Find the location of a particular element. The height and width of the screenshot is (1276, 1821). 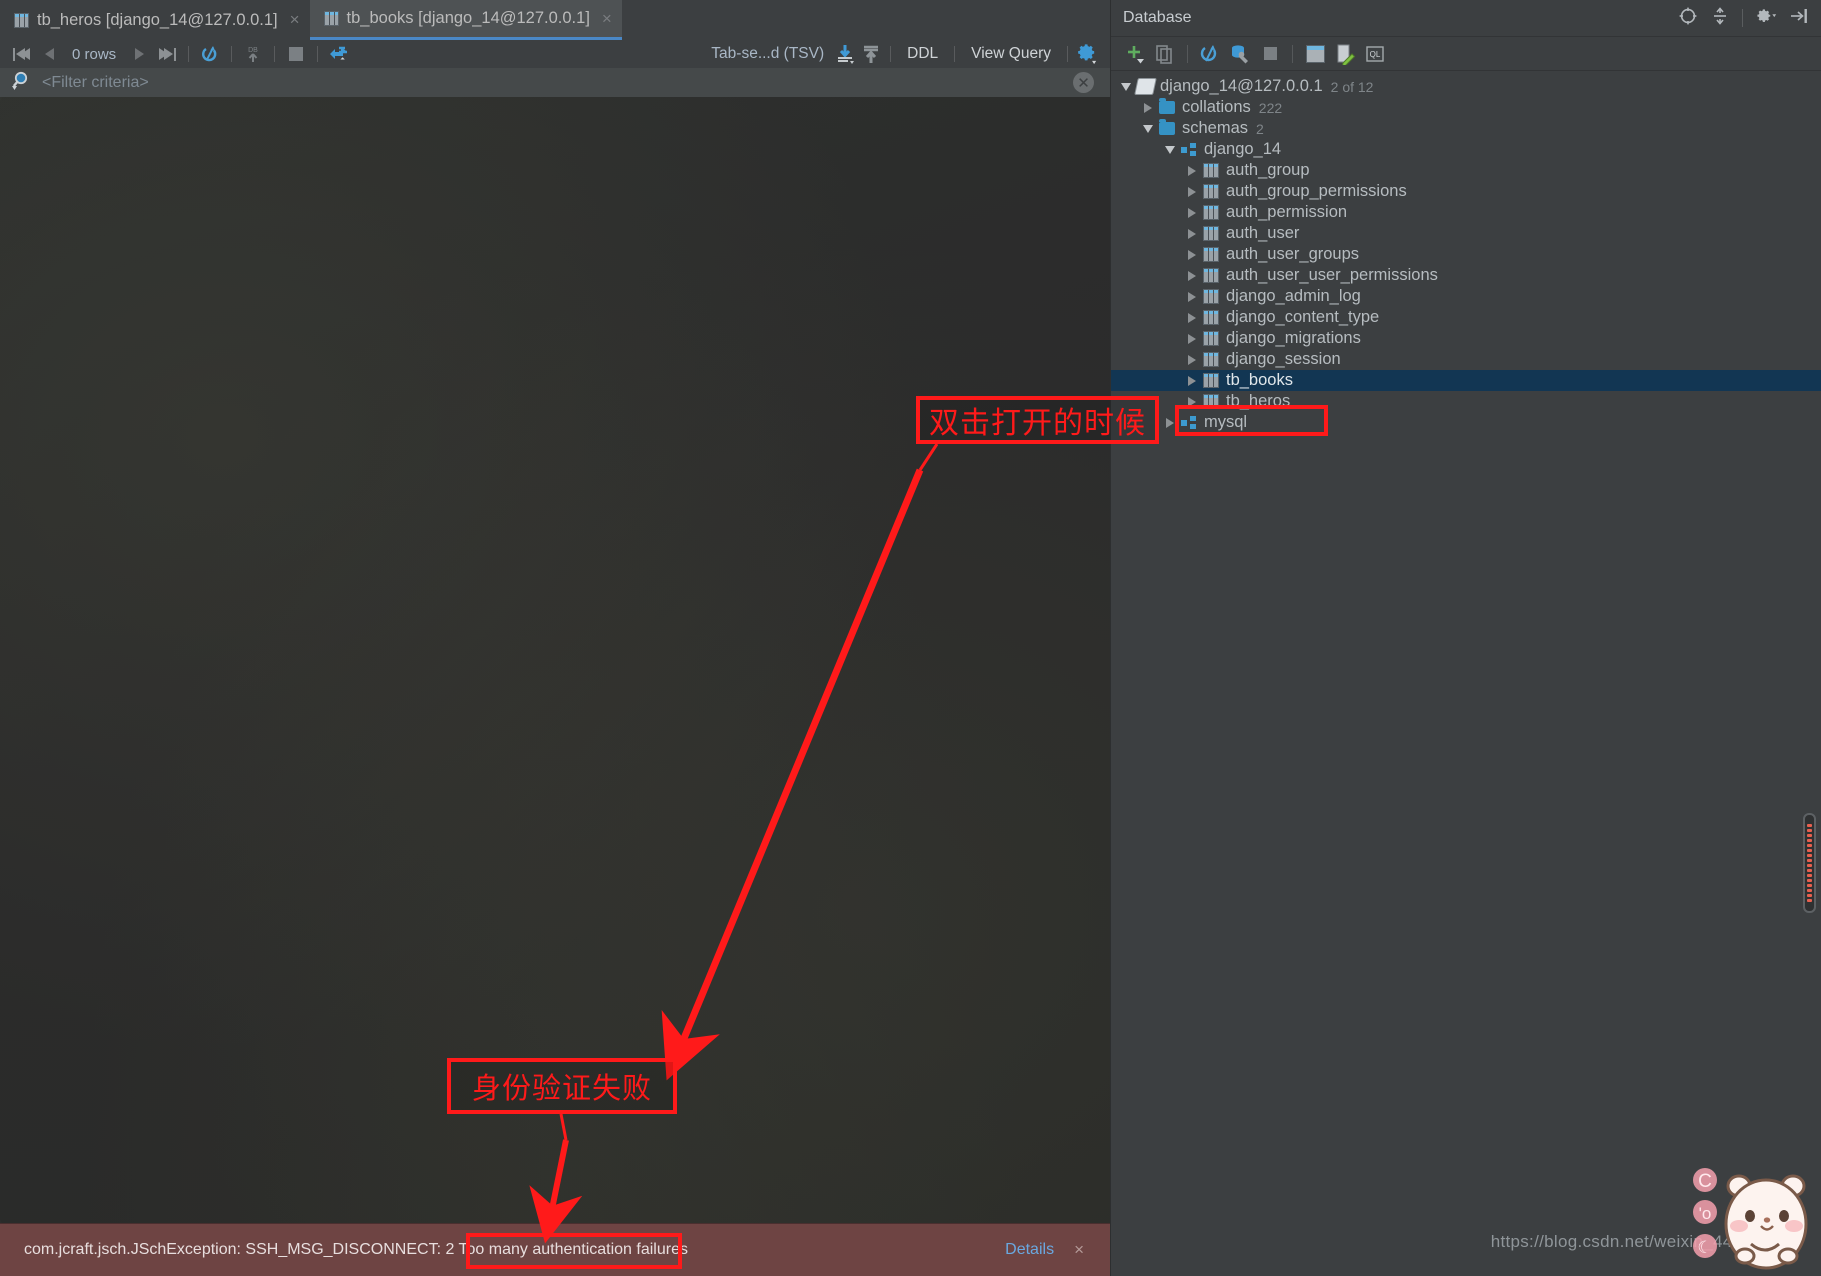

last-row-icon is located at coordinates (167, 54).